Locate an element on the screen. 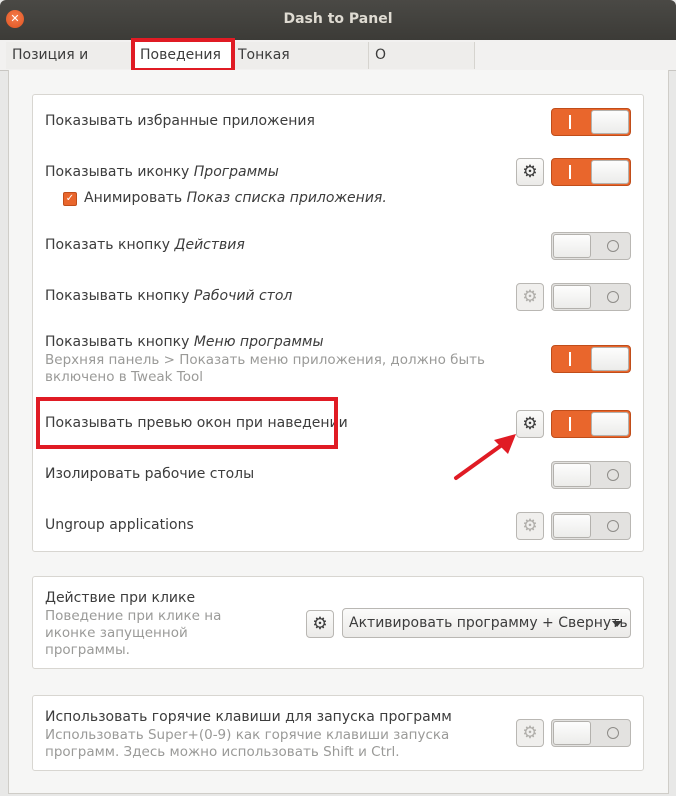  row-apps-label: Показывать иконку Программы is located at coordinates (162, 172).